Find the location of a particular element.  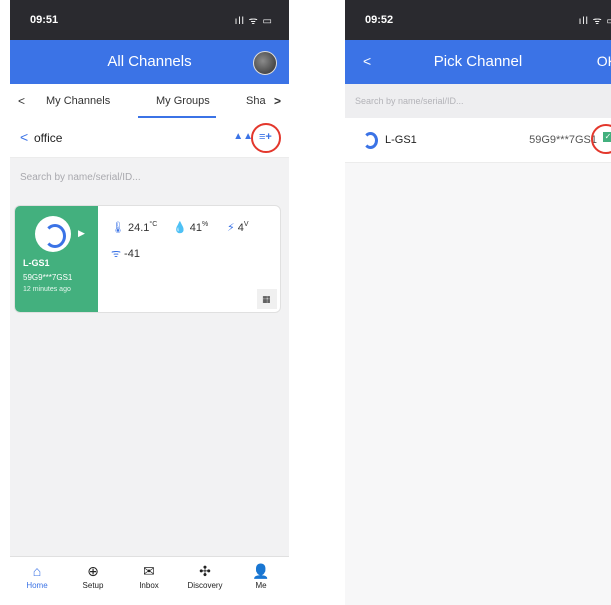

device-serial: 59G9***7GS1 is located at coordinates (48, 277).